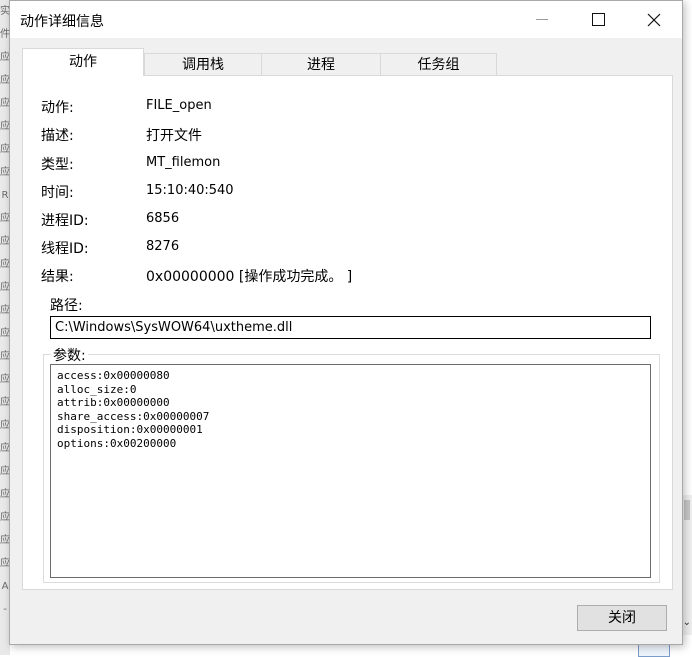 The width and height of the screenshot is (692, 657). I want to click on maximize-icon, so click(598, 19).